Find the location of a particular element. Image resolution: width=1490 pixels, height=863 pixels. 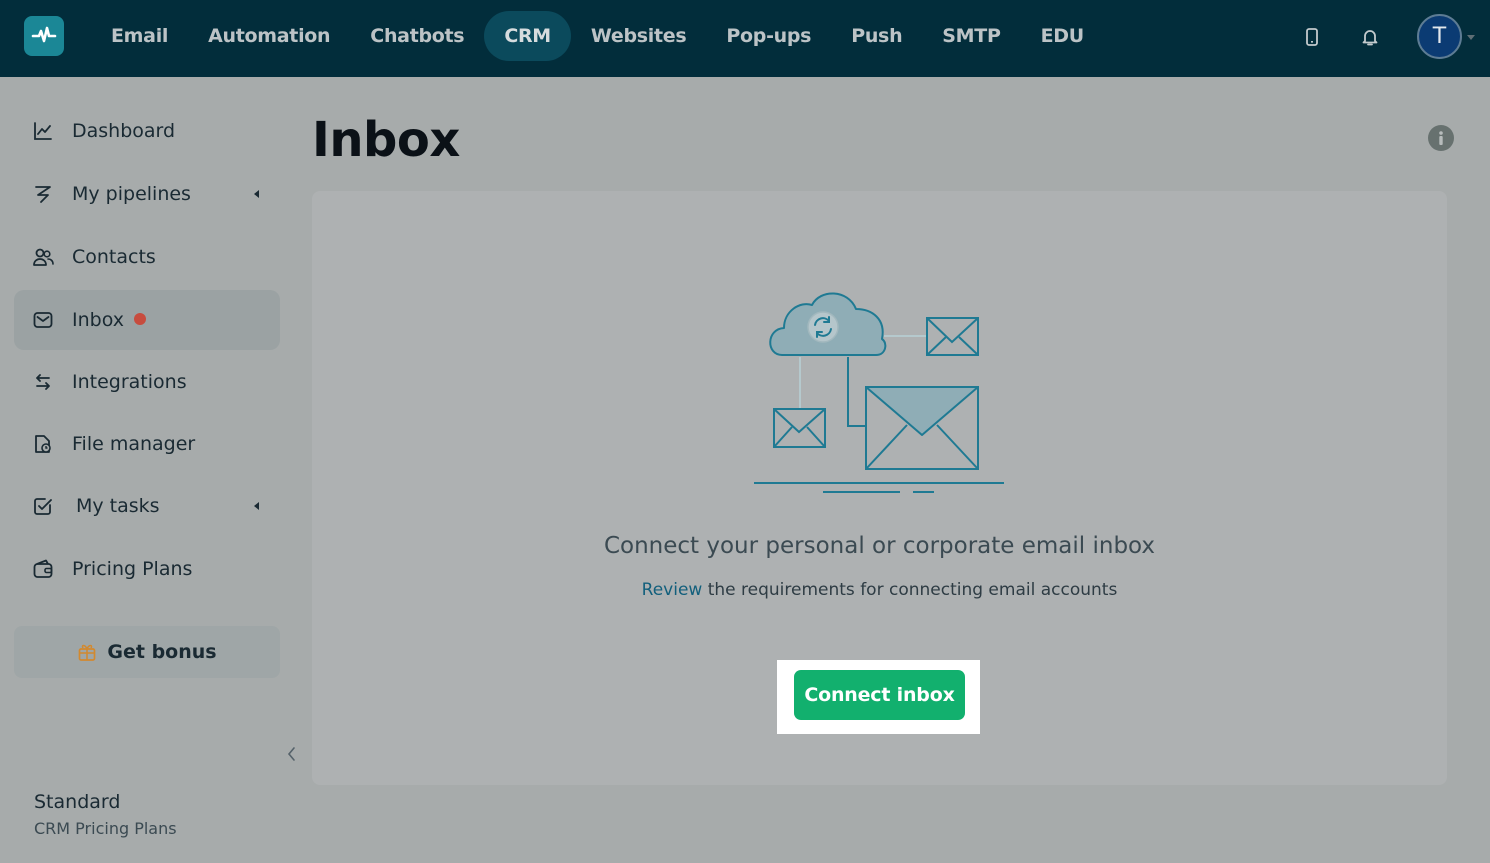

sidebar-item-label: My pipelines is located at coordinates (131, 194).